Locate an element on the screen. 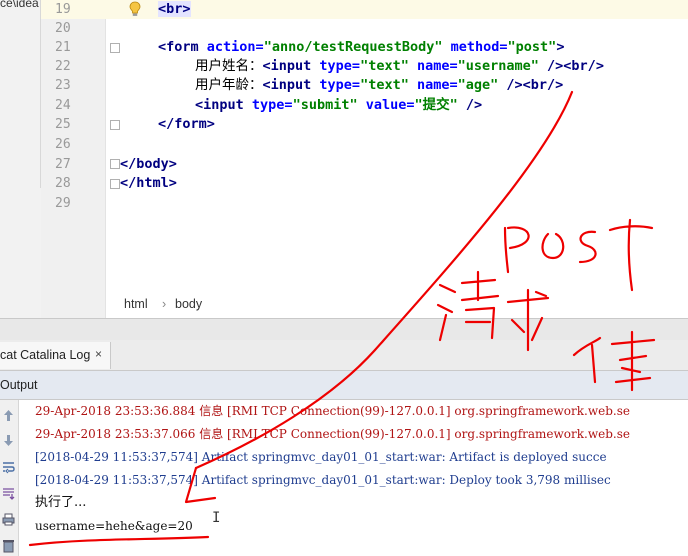 This screenshot has height=556, width=688. trash-icon is located at coordinates (8, 545).